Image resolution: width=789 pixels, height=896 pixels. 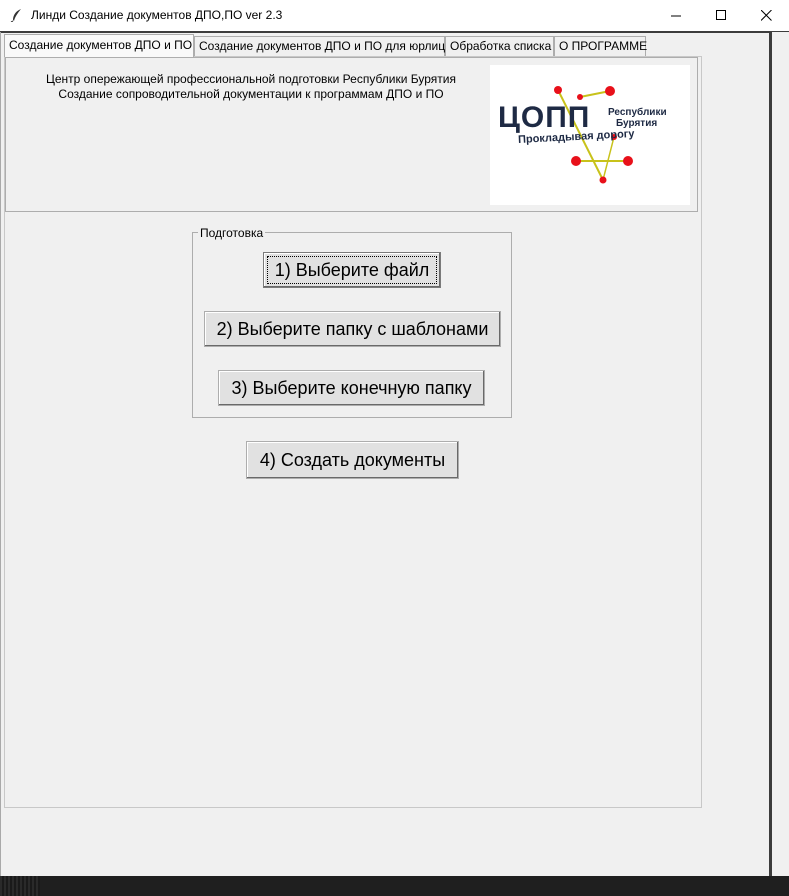 I want to click on select-output-folder-button: 3) Выберите конечную папку, so click(x=351, y=388).